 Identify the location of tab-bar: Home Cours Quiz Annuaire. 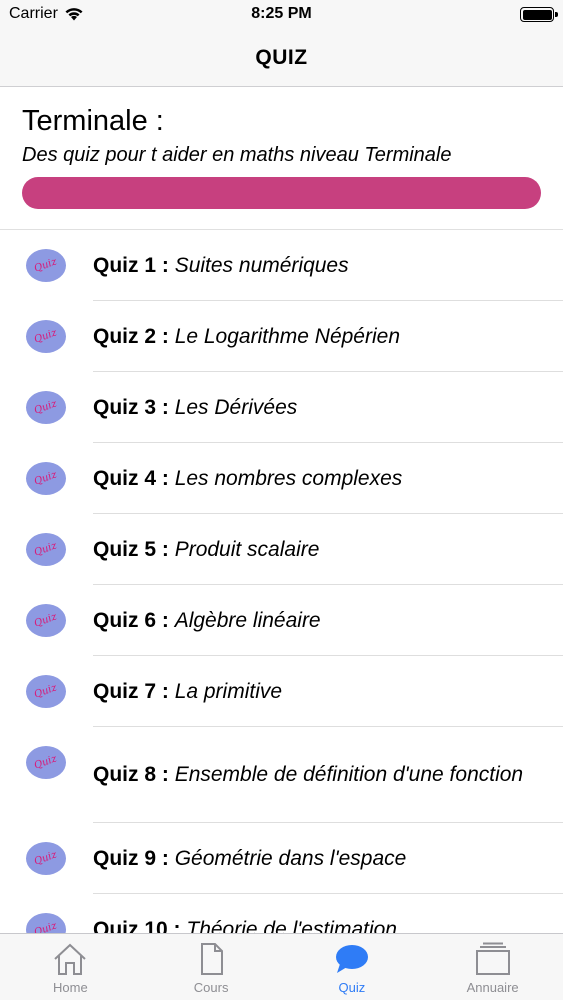
(281, 966).